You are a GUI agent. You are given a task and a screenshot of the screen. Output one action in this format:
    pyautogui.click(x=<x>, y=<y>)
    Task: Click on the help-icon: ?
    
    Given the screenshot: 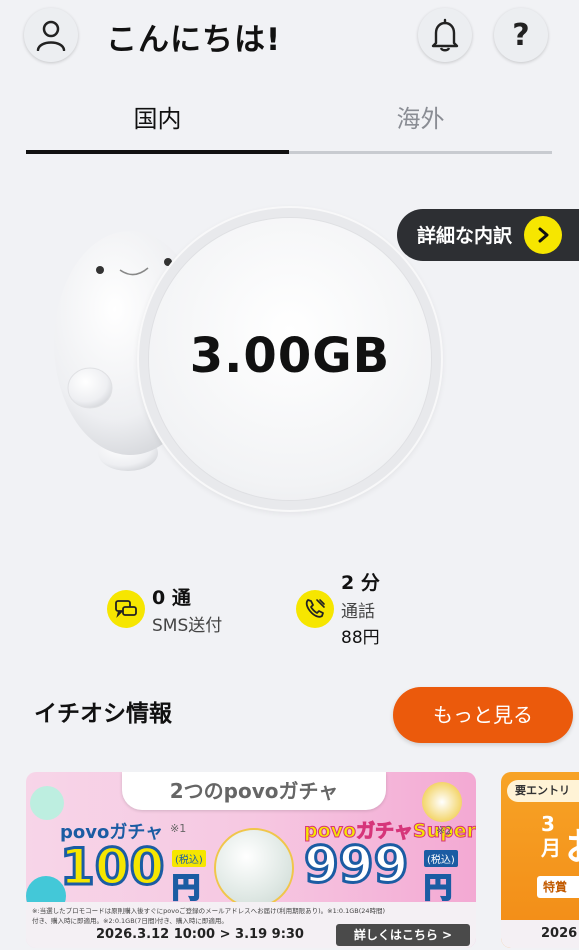 What is the action you would take?
    pyautogui.click(x=521, y=35)
    